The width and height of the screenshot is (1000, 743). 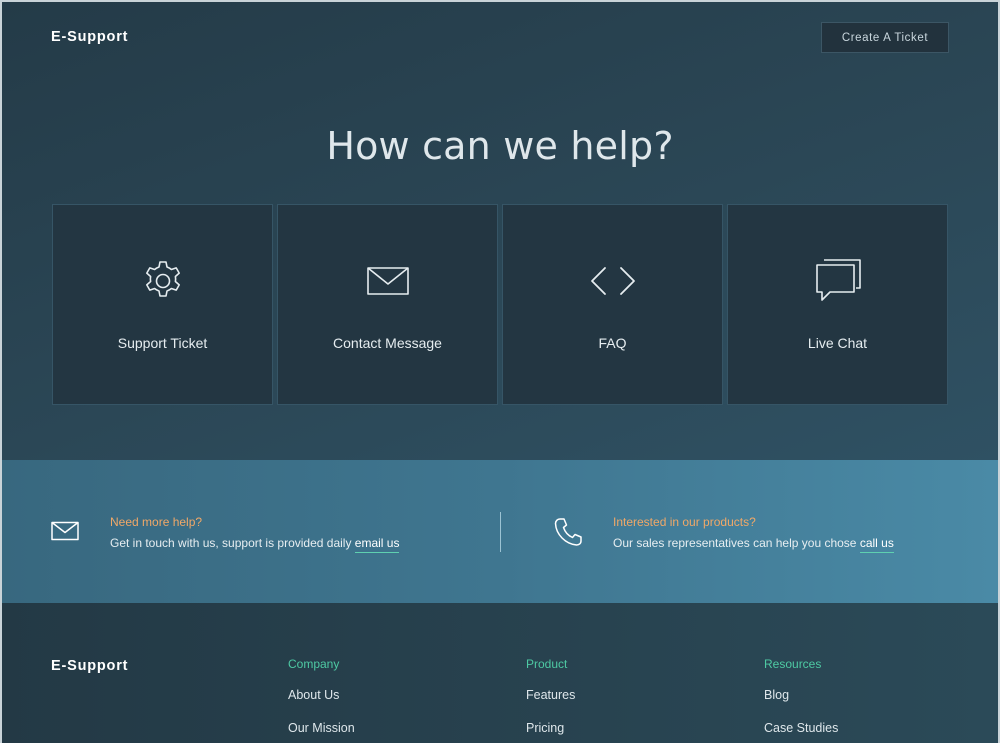 I want to click on card-label: Support Ticket, so click(x=162, y=343).